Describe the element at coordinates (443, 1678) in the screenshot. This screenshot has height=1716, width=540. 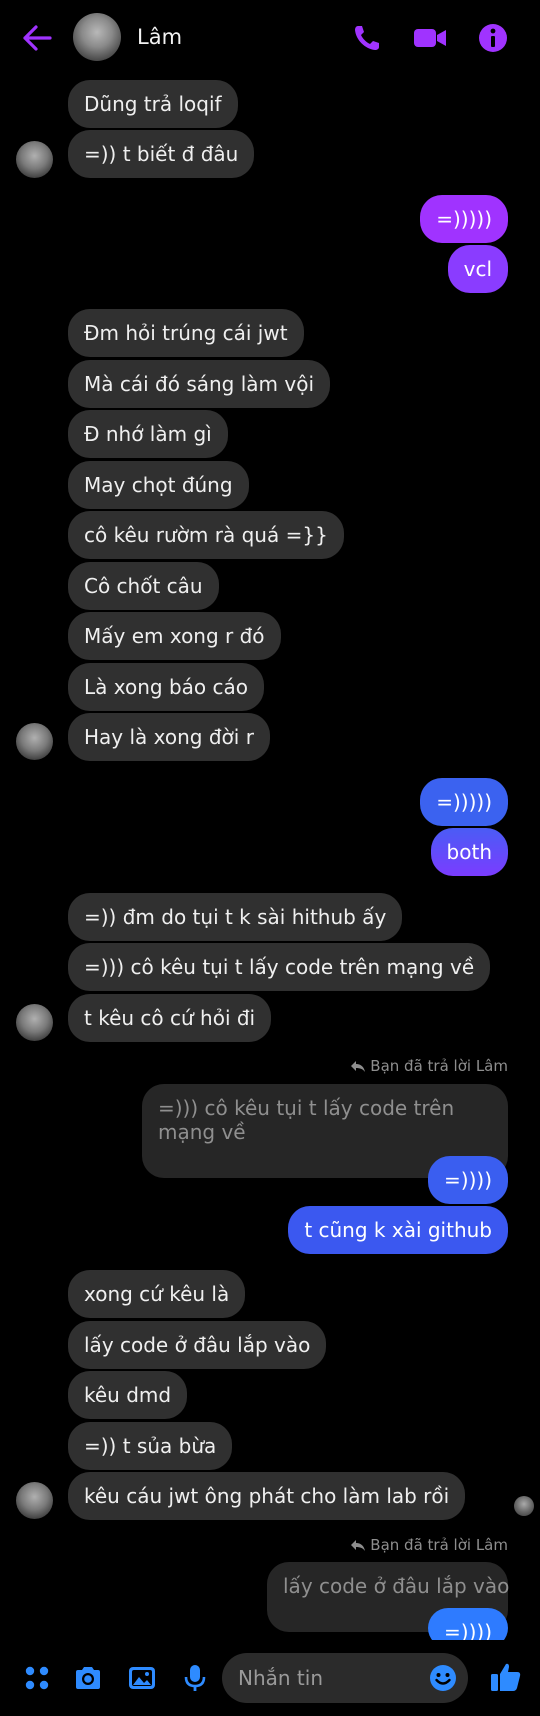
I see `emoji-icon` at that location.